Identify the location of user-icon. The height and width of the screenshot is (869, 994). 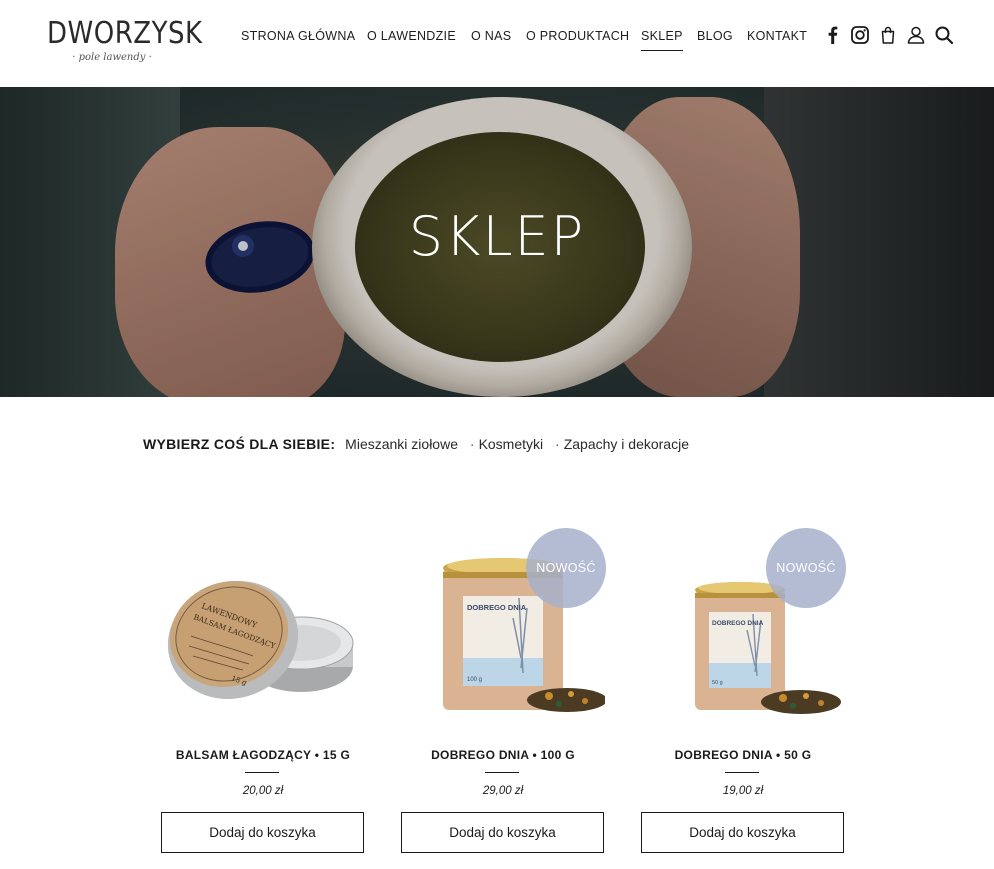
(916, 35).